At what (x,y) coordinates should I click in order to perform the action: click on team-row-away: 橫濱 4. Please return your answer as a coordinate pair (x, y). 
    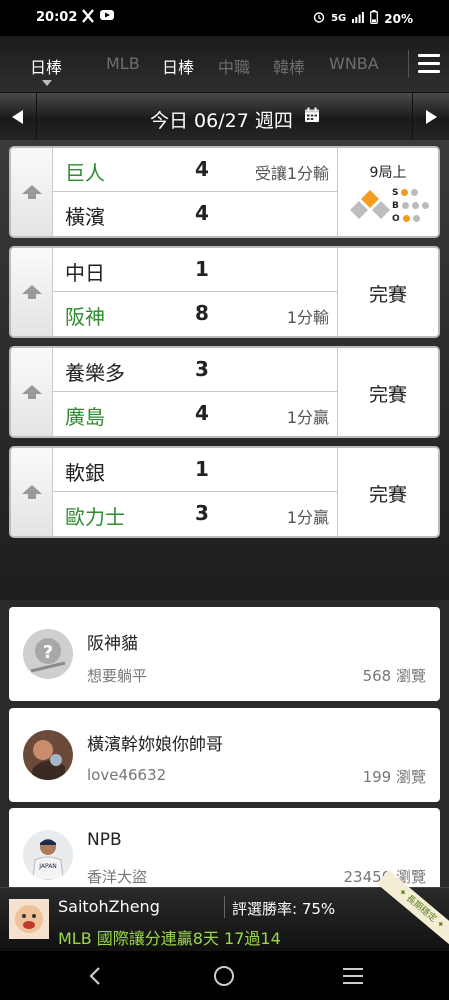
    Looking at the image, I should click on (195, 214).